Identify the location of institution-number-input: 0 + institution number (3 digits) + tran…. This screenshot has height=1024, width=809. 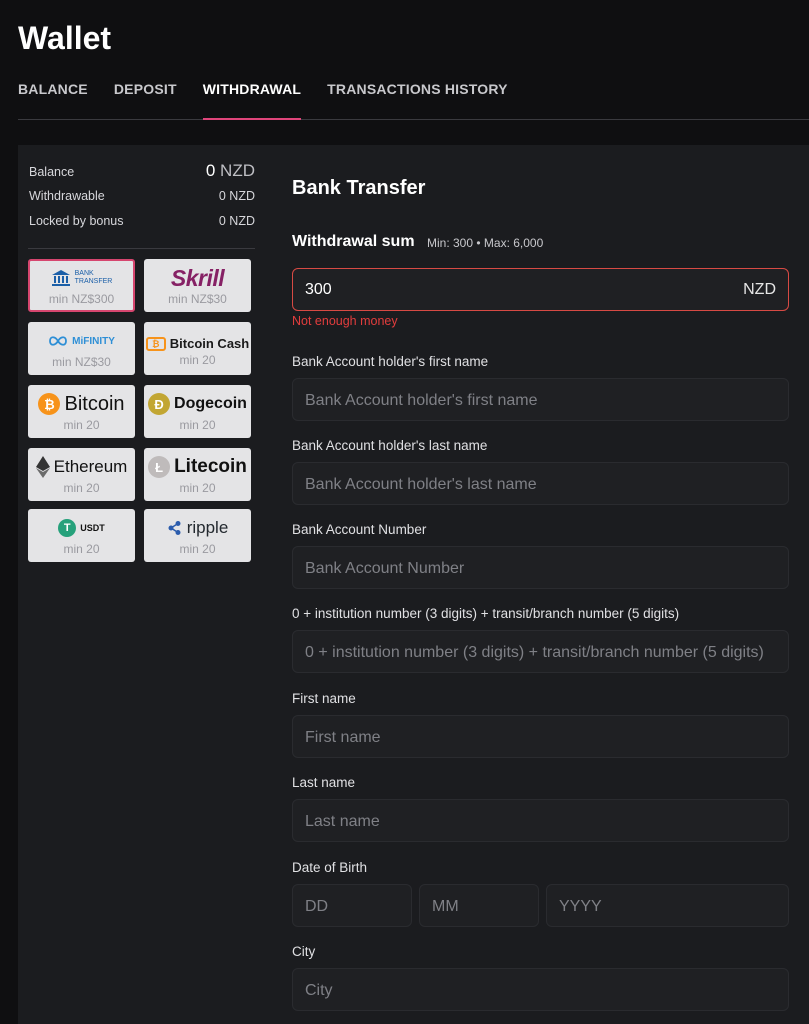
(540, 651).